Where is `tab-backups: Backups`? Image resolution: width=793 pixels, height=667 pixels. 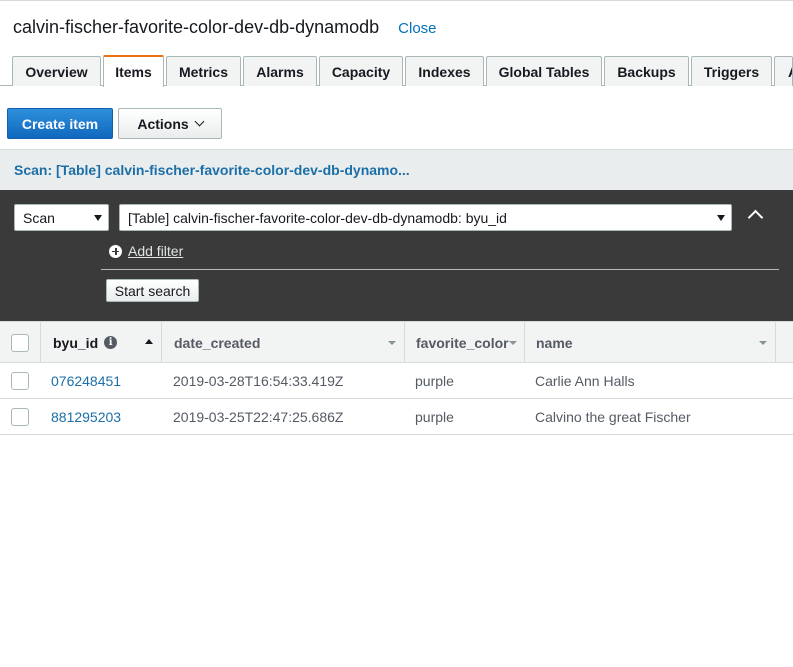 tab-backups: Backups is located at coordinates (646, 71).